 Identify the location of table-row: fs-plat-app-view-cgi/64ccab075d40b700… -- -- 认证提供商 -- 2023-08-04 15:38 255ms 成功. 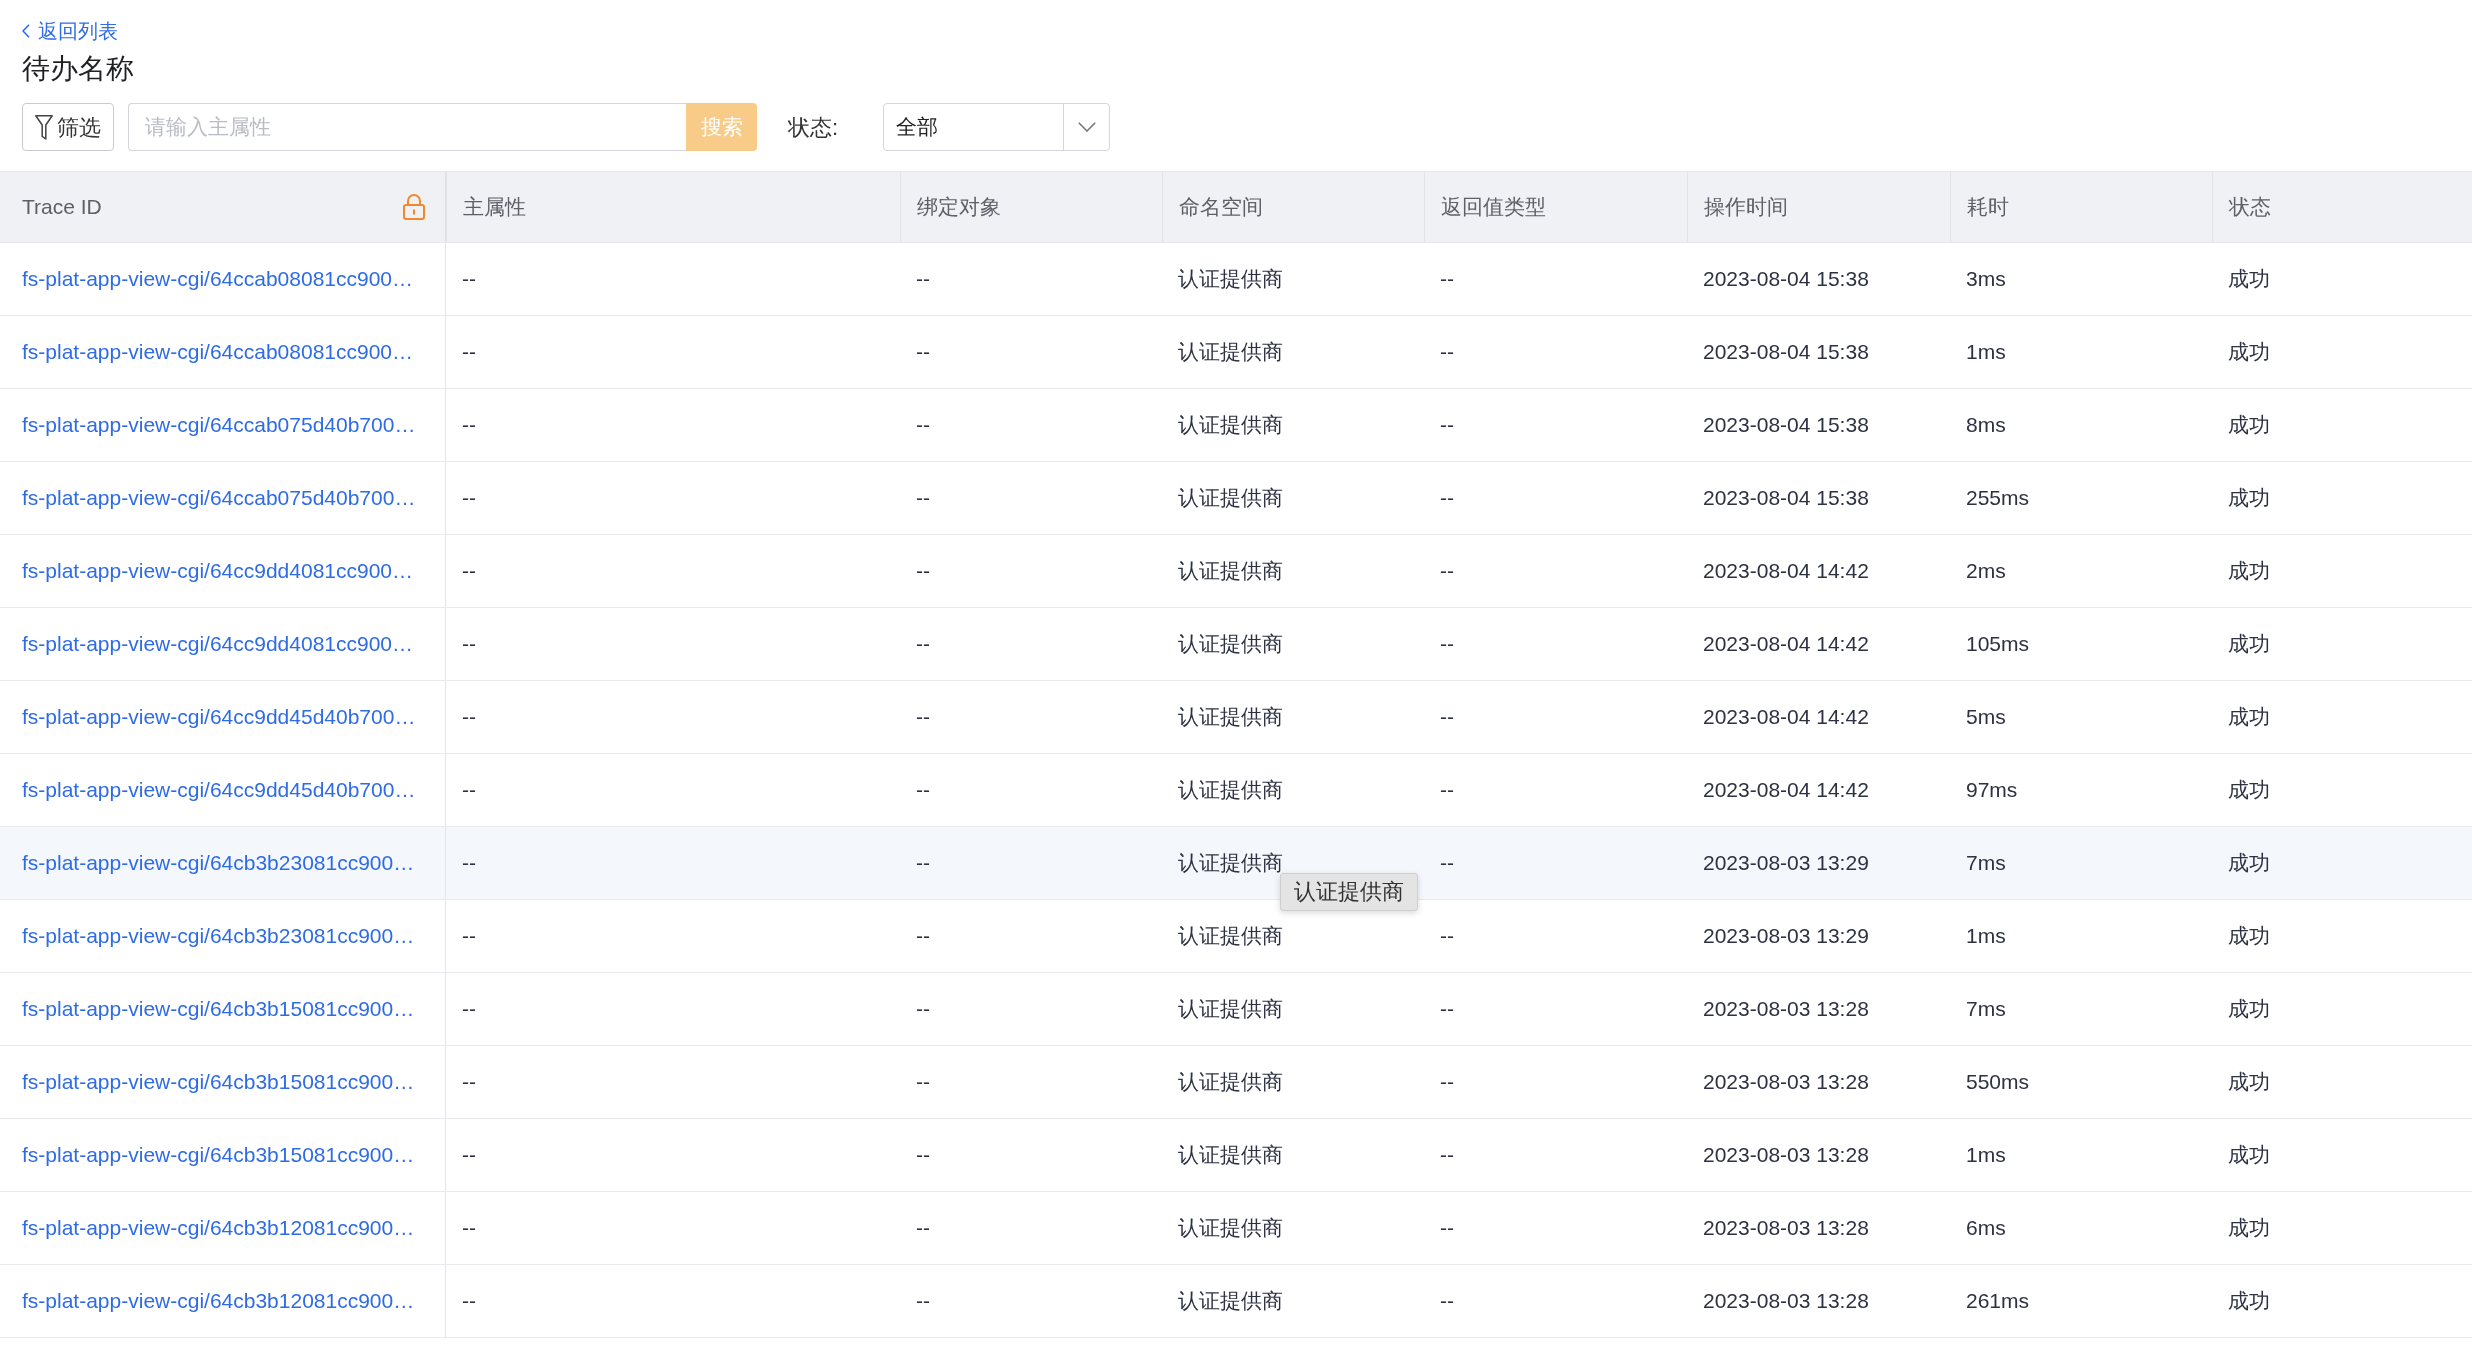
(1236, 498).